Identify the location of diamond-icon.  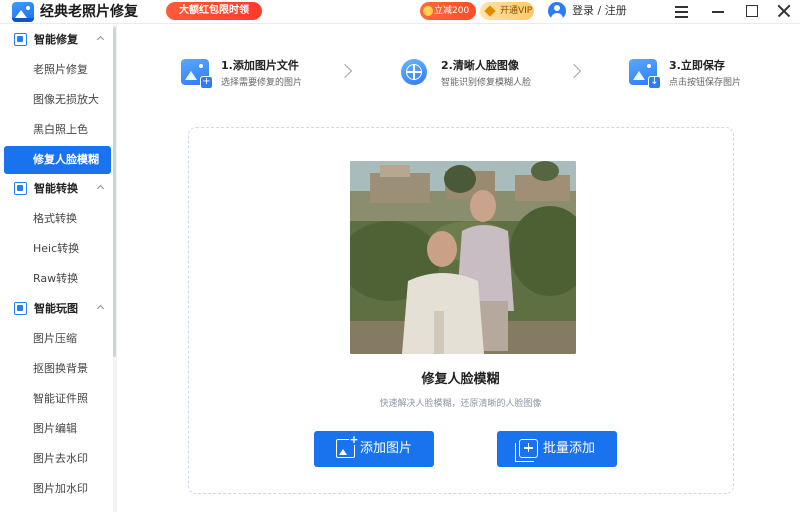
(490, 11).